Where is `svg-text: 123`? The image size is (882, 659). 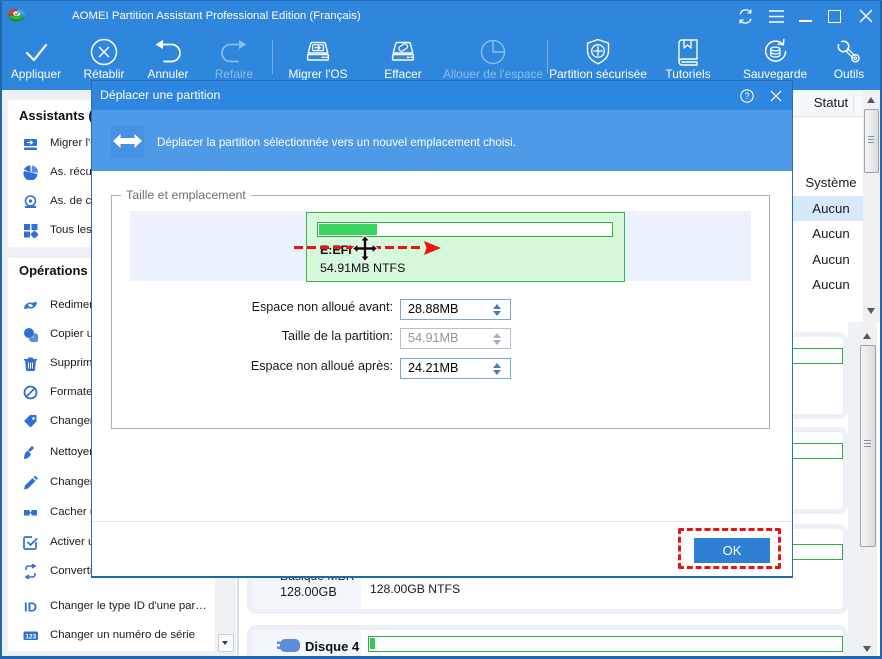 svg-text: 123 is located at coordinates (30, 636).